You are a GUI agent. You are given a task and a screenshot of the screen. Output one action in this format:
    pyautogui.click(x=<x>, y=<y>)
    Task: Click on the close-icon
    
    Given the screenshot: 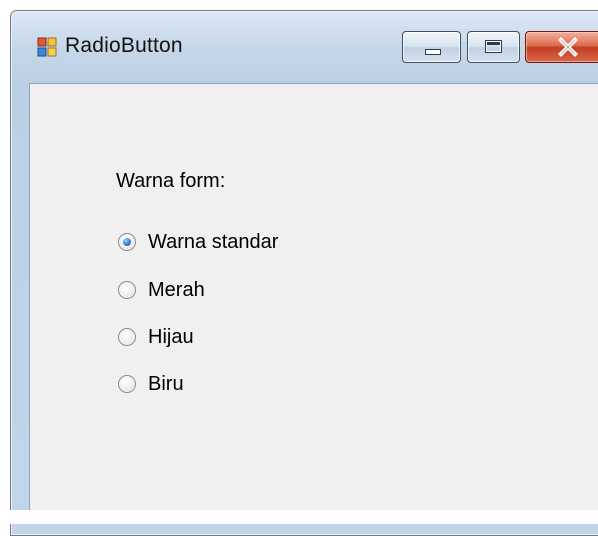 What is the action you would take?
    pyautogui.click(x=568, y=47)
    